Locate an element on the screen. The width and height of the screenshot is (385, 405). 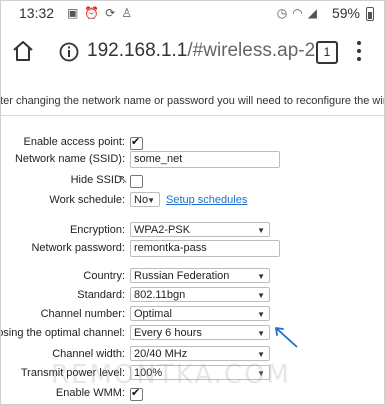
row-enable-ap: Enable access point: is located at coordinates (192, 143).